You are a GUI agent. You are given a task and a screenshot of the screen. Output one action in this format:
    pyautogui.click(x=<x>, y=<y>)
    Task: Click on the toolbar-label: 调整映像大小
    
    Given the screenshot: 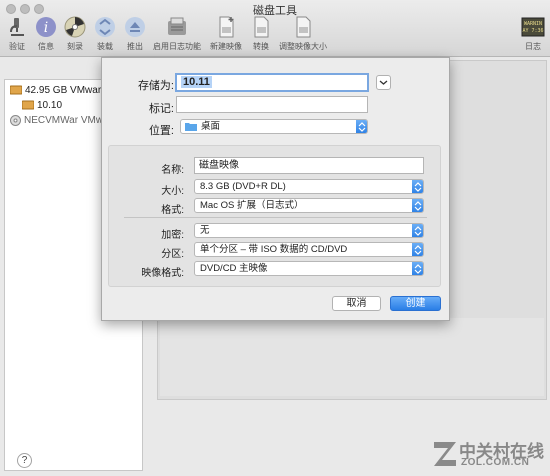 What is the action you would take?
    pyautogui.click(x=303, y=46)
    